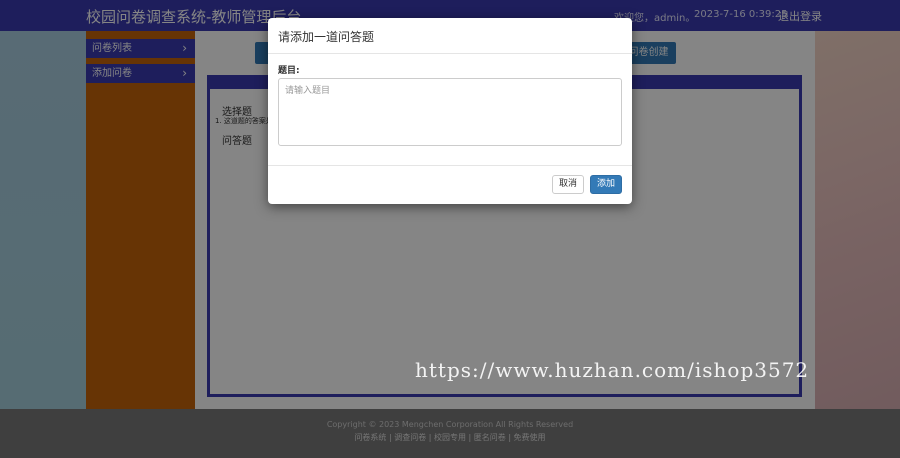 This screenshot has height=458, width=900. Describe the element at coordinates (612, 370) in the screenshot. I see `watermark: https://www.huzhan.com/ishop3572` at that location.